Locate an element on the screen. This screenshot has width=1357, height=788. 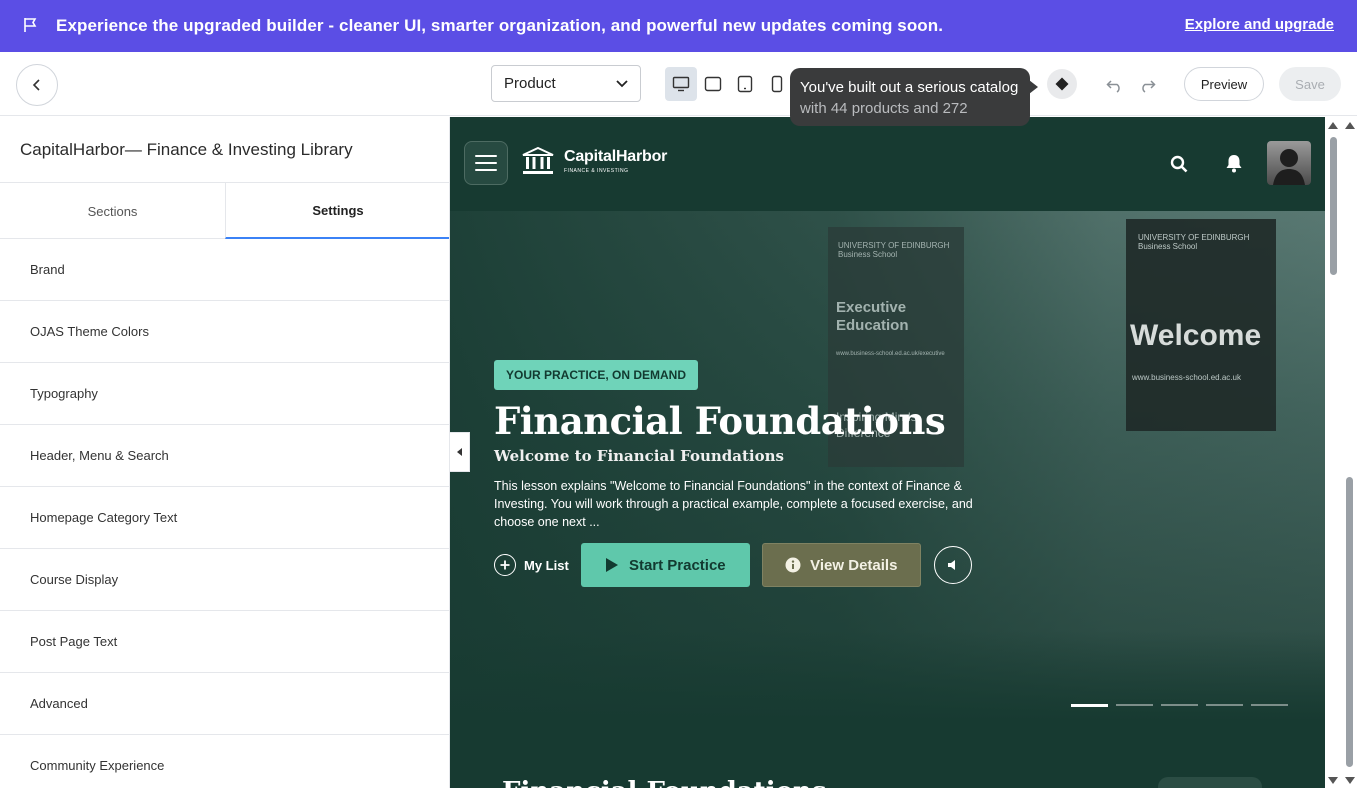
undo-icon is located at coordinates (1113, 86).